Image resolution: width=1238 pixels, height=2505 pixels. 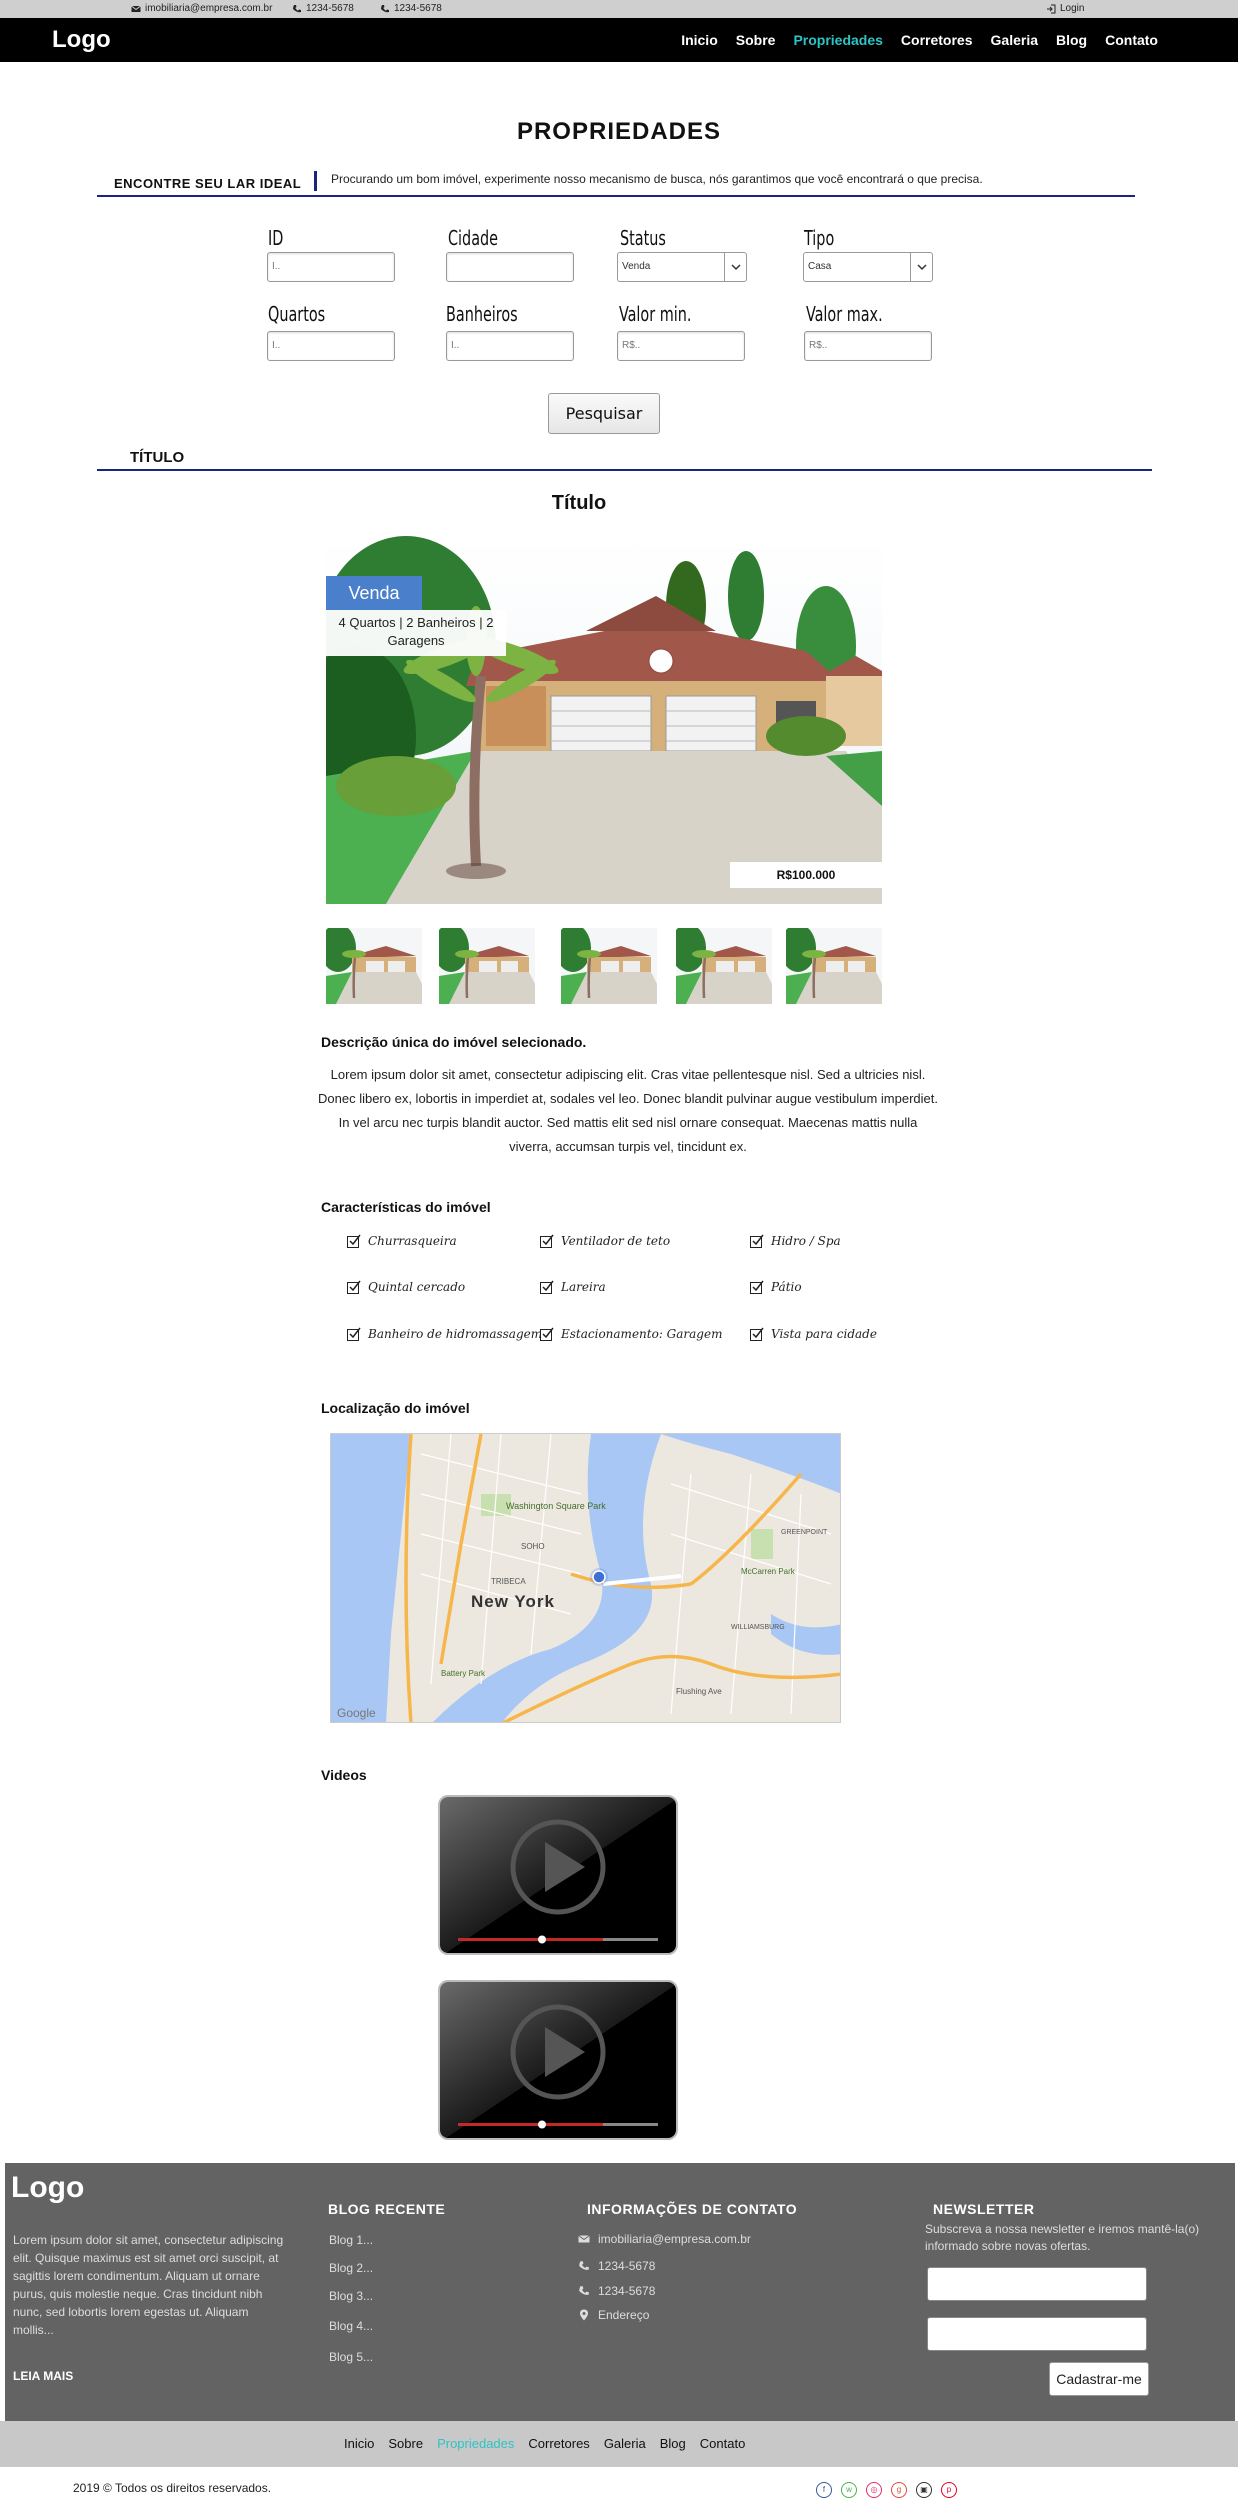 I want to click on quartos-input: I.., so click(x=331, y=346).